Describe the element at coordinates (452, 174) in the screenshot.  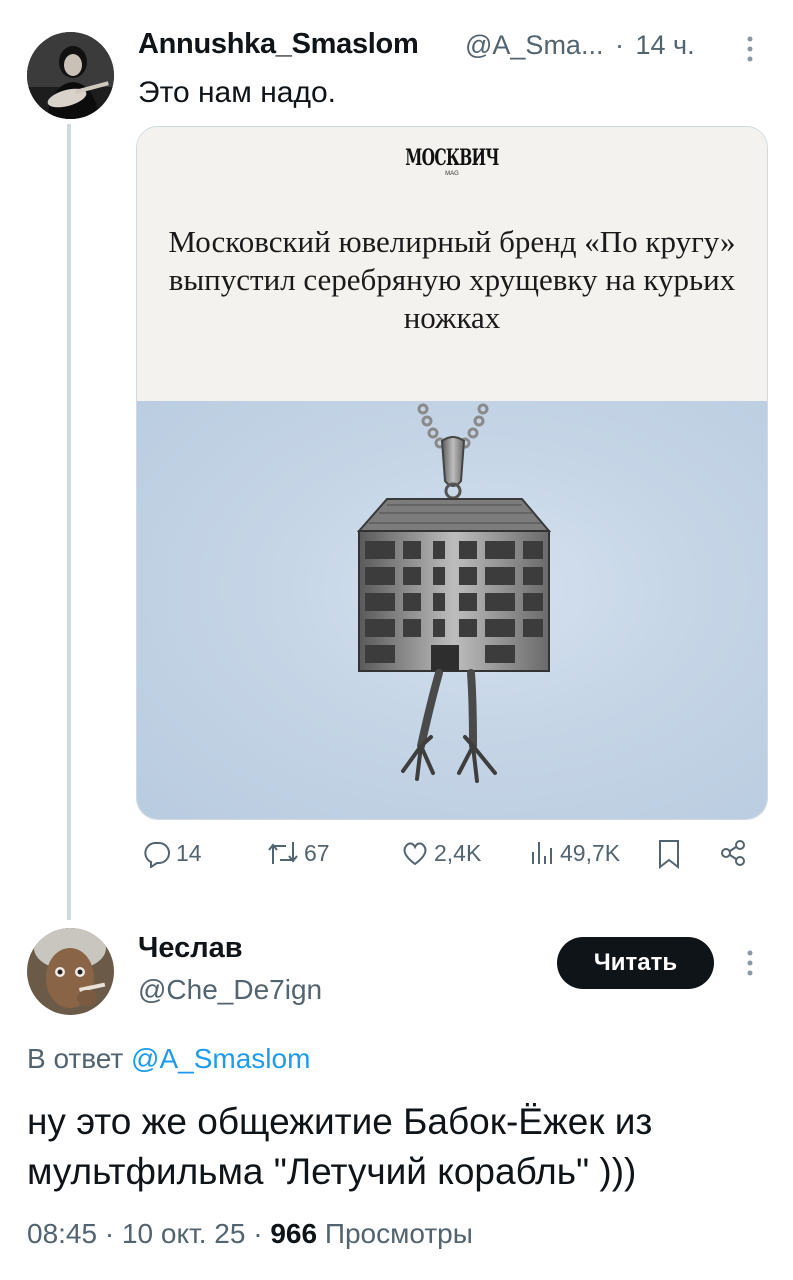
I see `publication-logo-sub: MAG` at that location.